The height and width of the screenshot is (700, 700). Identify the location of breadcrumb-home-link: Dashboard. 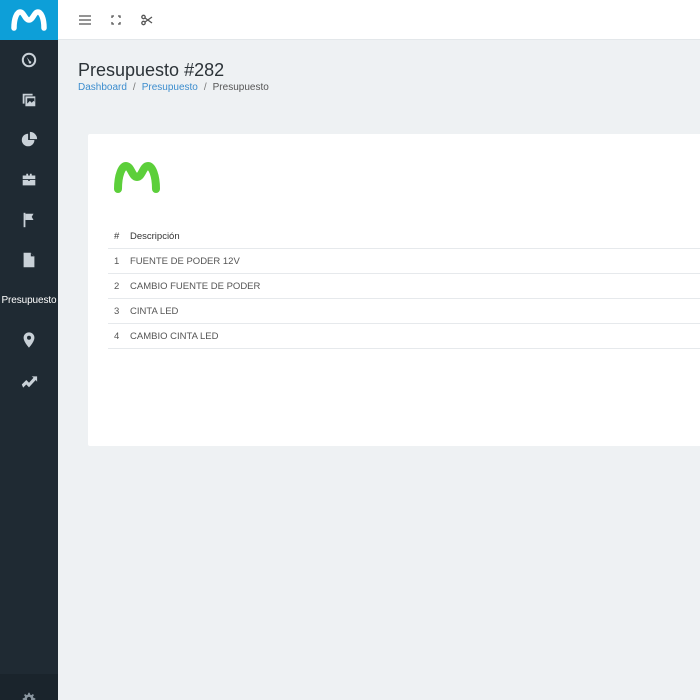
(102, 87).